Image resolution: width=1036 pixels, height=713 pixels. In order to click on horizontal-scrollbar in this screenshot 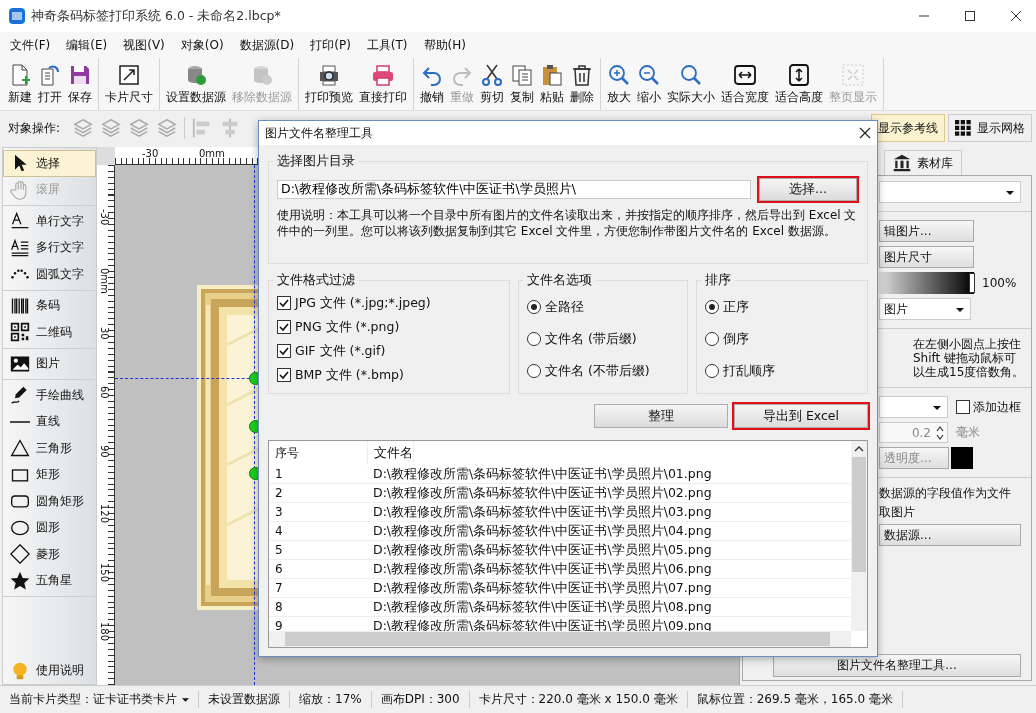, I will do `click(560, 639)`.